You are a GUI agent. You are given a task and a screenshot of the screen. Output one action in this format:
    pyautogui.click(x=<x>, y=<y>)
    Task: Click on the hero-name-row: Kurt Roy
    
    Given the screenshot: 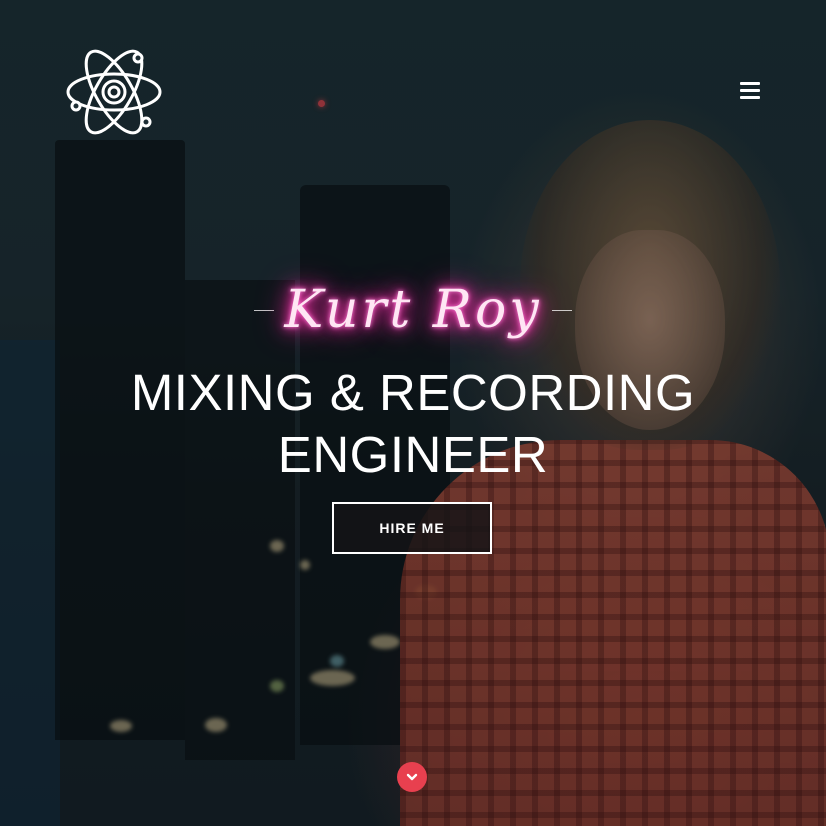 What is the action you would take?
    pyautogui.click(x=413, y=310)
    